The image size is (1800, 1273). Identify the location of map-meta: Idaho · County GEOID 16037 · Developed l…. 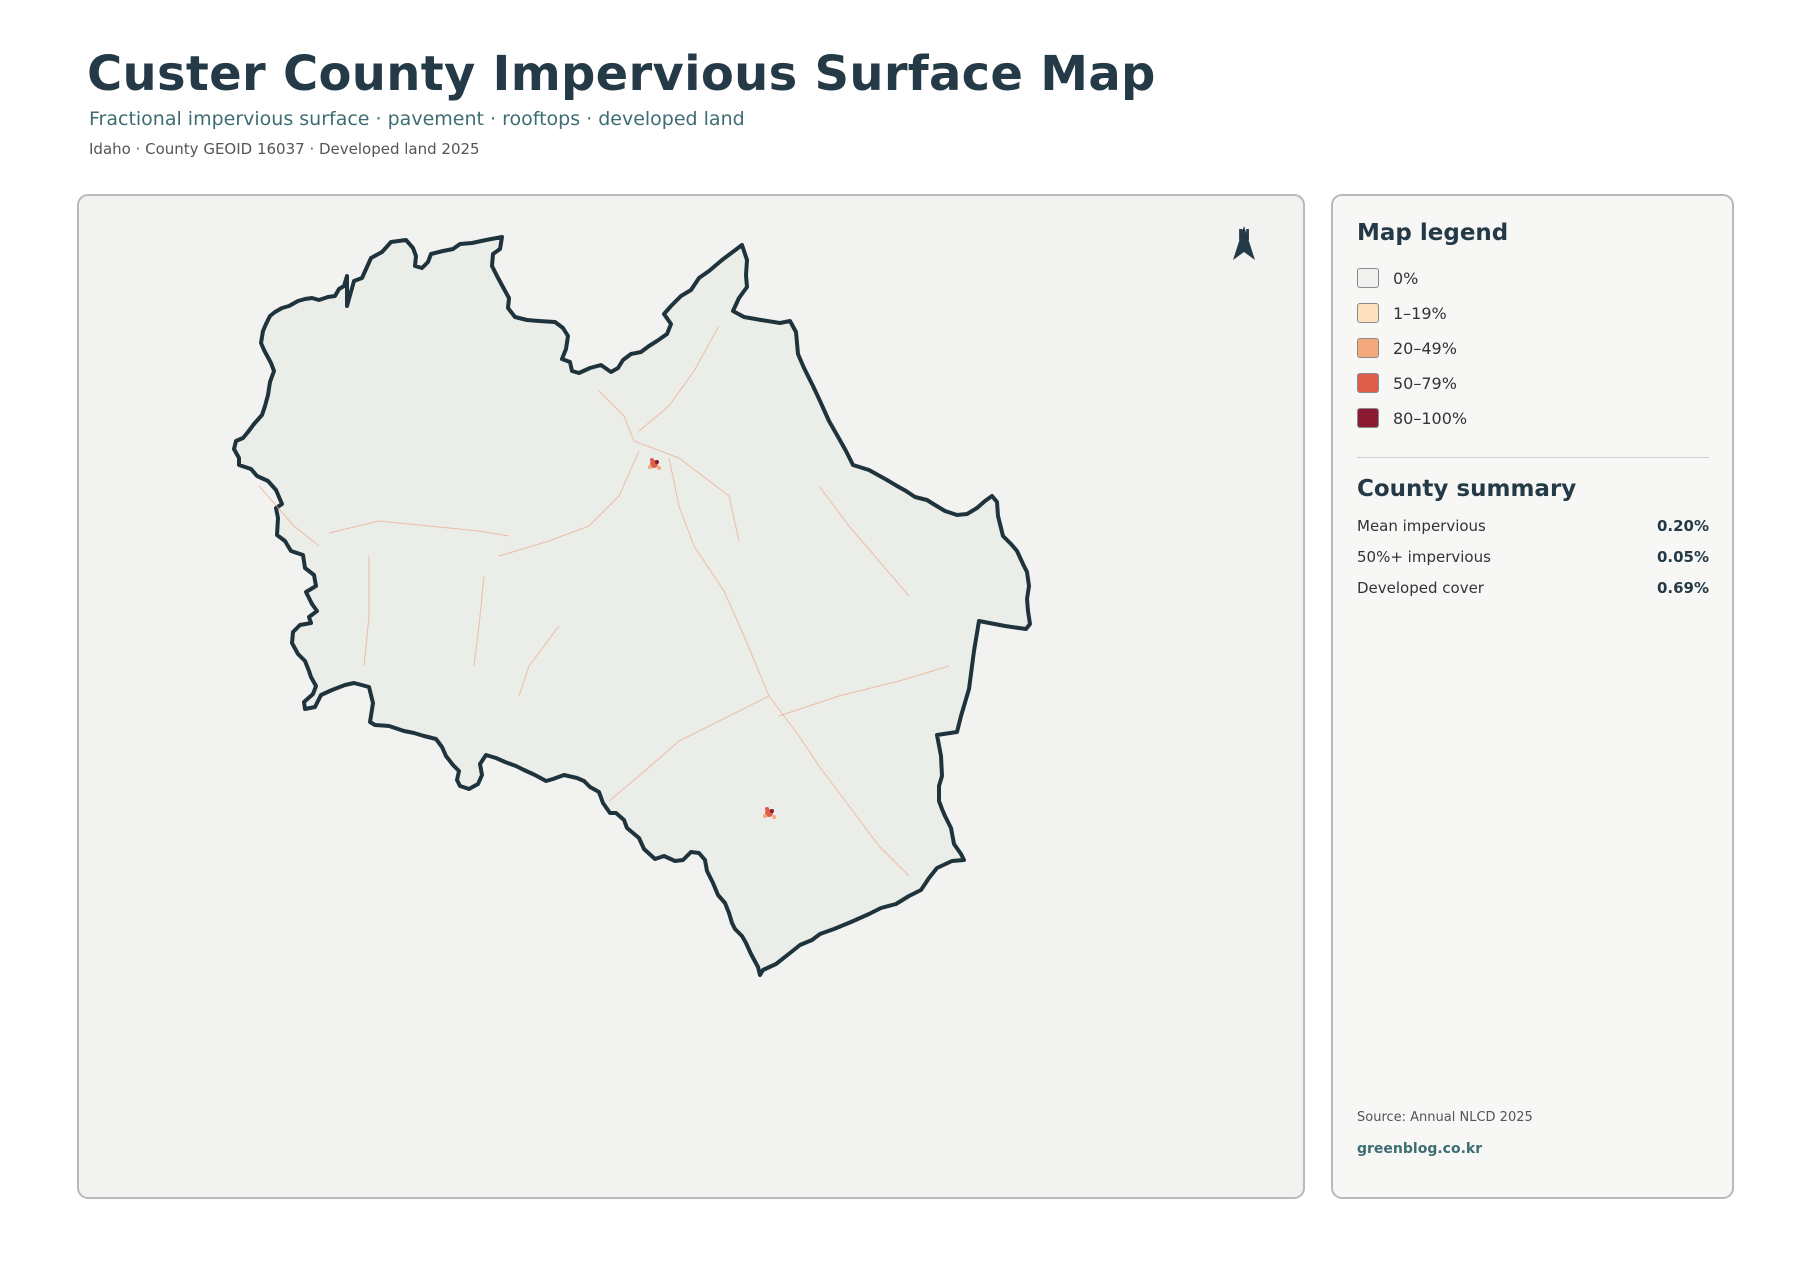
(284, 149).